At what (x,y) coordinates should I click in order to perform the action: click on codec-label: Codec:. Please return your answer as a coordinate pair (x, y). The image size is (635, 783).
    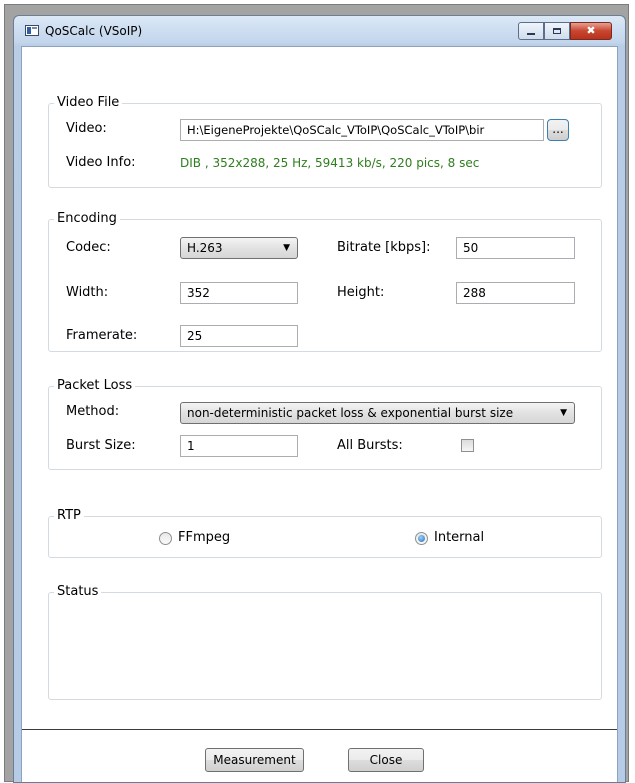
    Looking at the image, I should click on (88, 247).